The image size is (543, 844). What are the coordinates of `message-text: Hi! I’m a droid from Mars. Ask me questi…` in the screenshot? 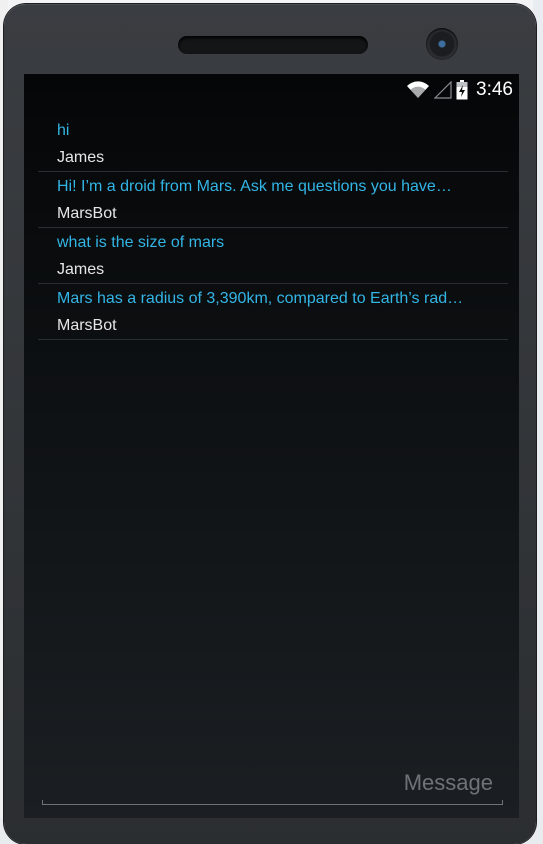 It's located at (254, 186).